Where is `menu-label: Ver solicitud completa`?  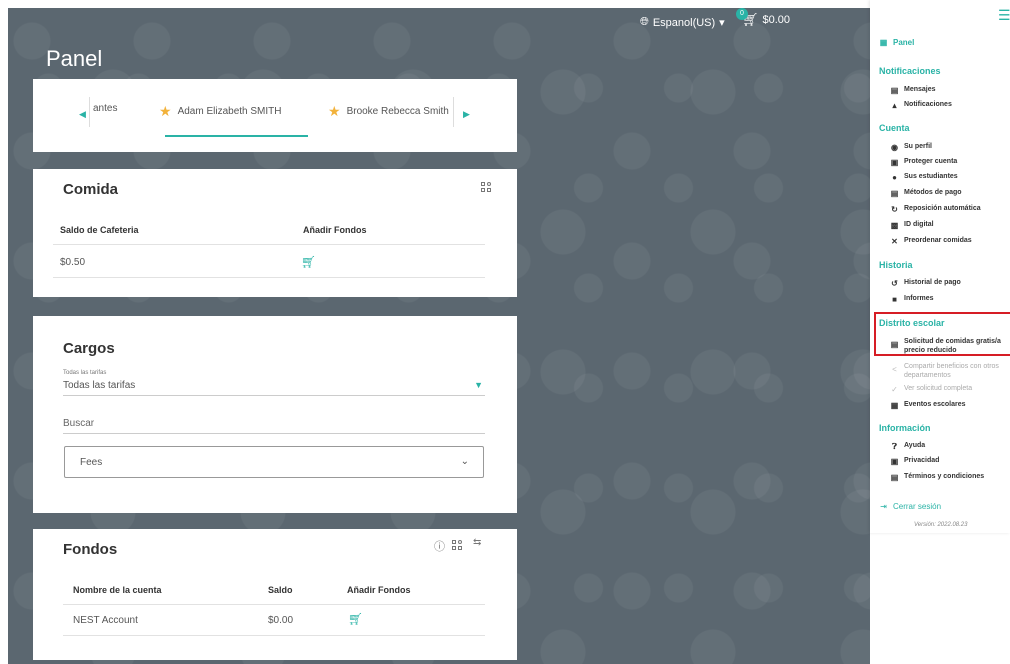
menu-label: Ver solicitud completa is located at coordinates (938, 388).